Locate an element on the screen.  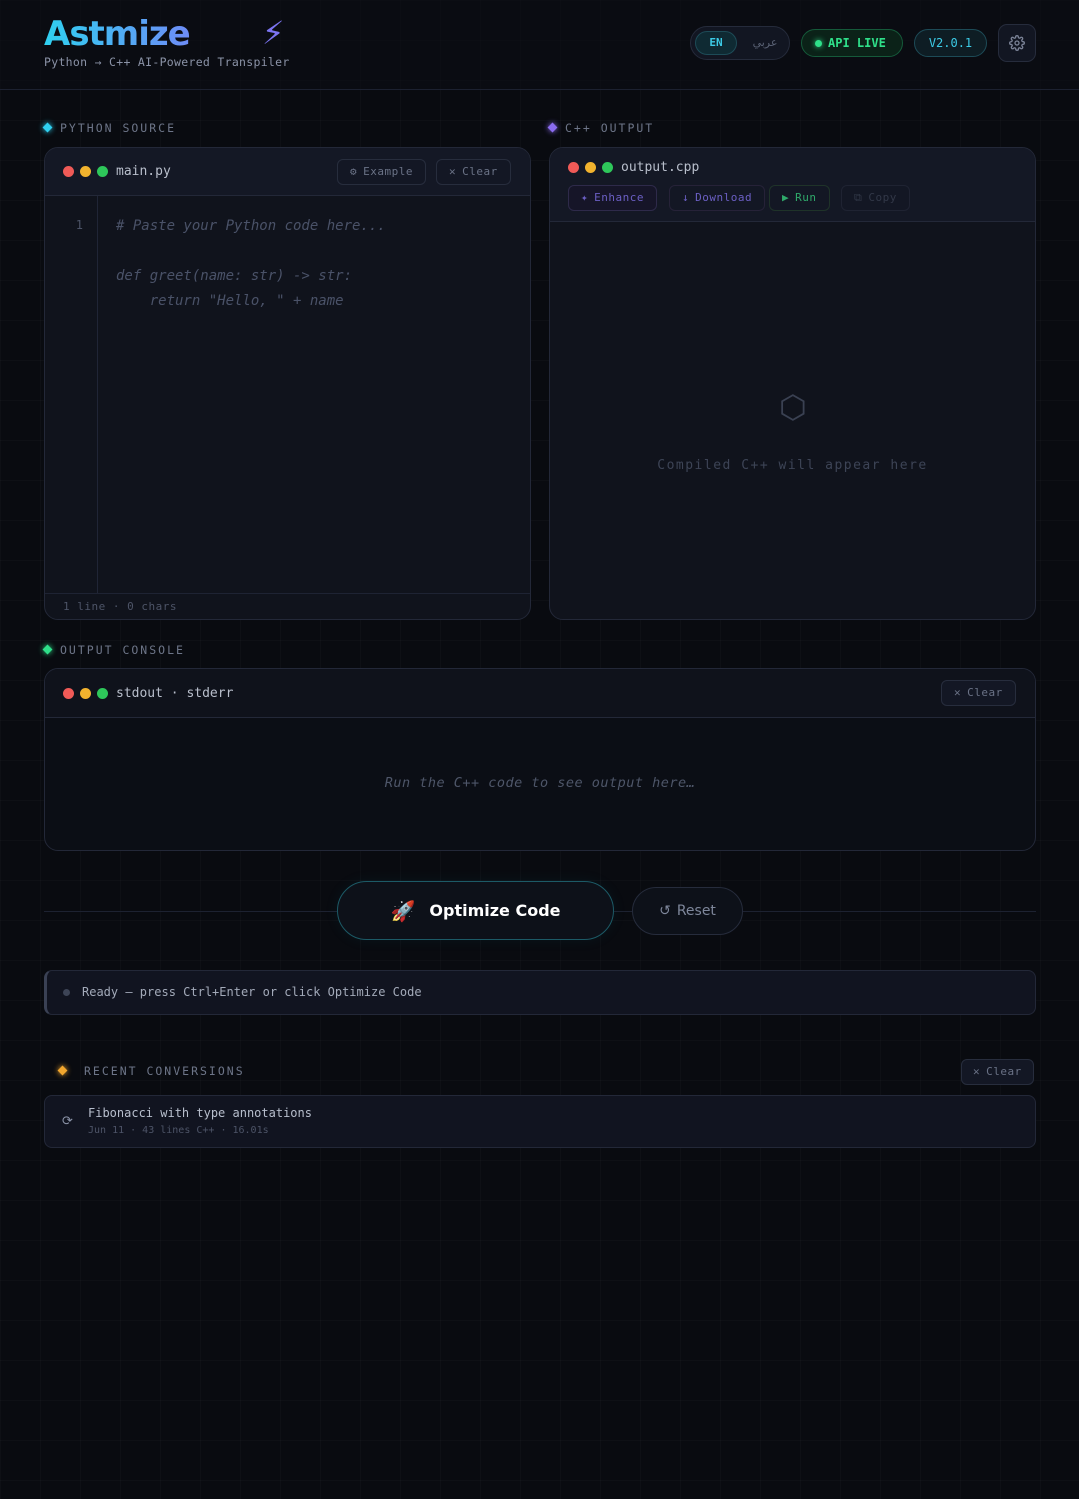
run-button: ▶ Run is located at coordinates (799, 198).